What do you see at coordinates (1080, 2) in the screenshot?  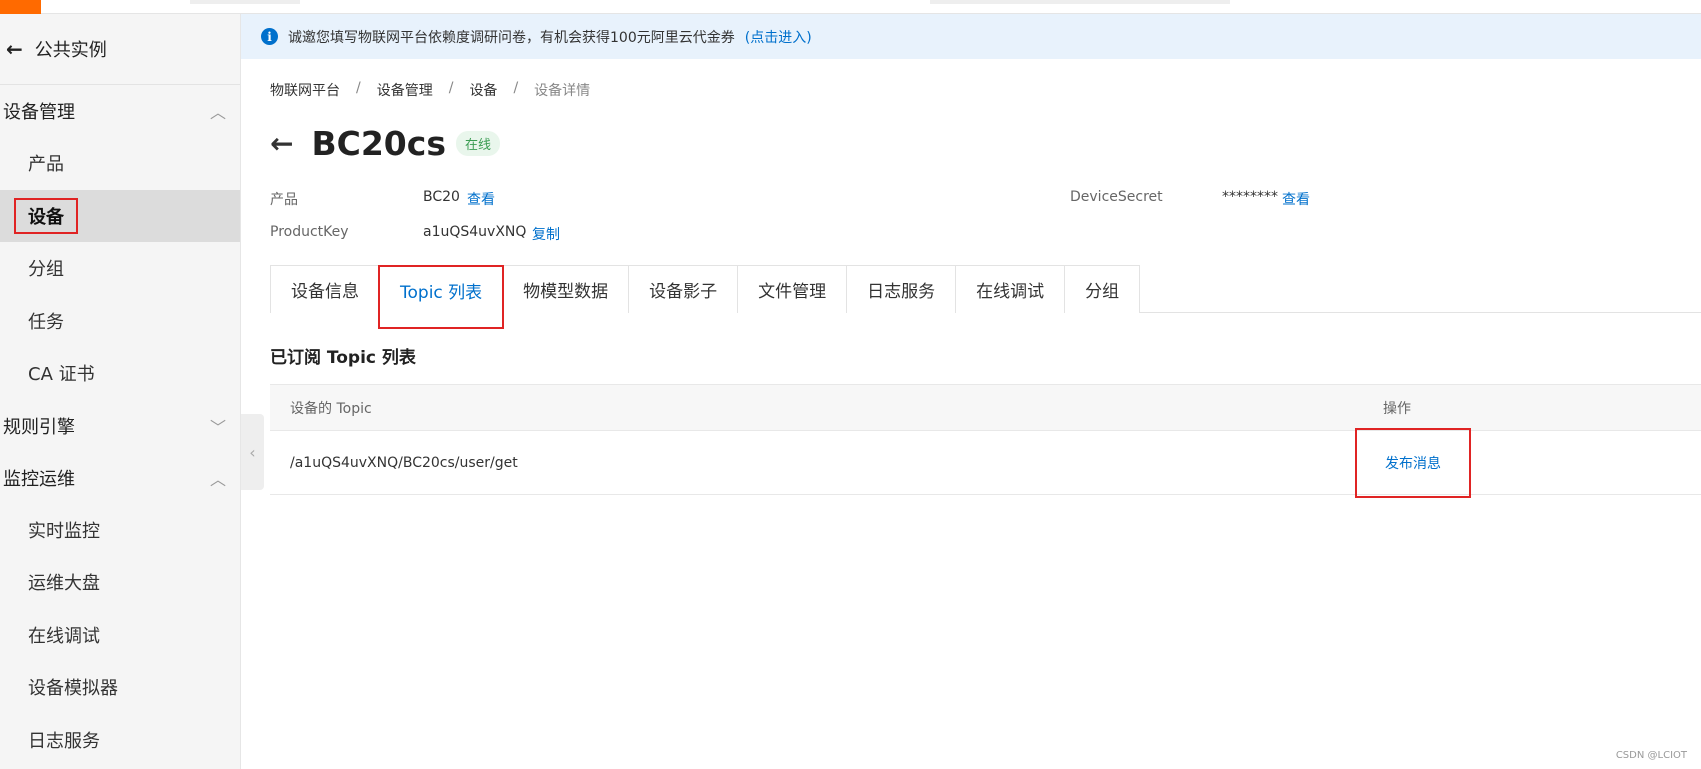 I see `navbar-search` at bounding box center [1080, 2].